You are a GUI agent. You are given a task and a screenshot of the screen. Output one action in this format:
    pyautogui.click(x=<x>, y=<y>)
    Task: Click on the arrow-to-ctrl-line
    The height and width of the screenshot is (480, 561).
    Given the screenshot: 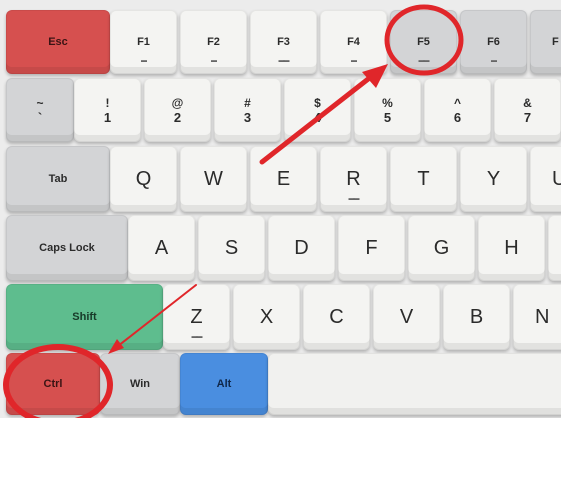 What is the action you would take?
    pyautogui.click(x=157, y=315)
    